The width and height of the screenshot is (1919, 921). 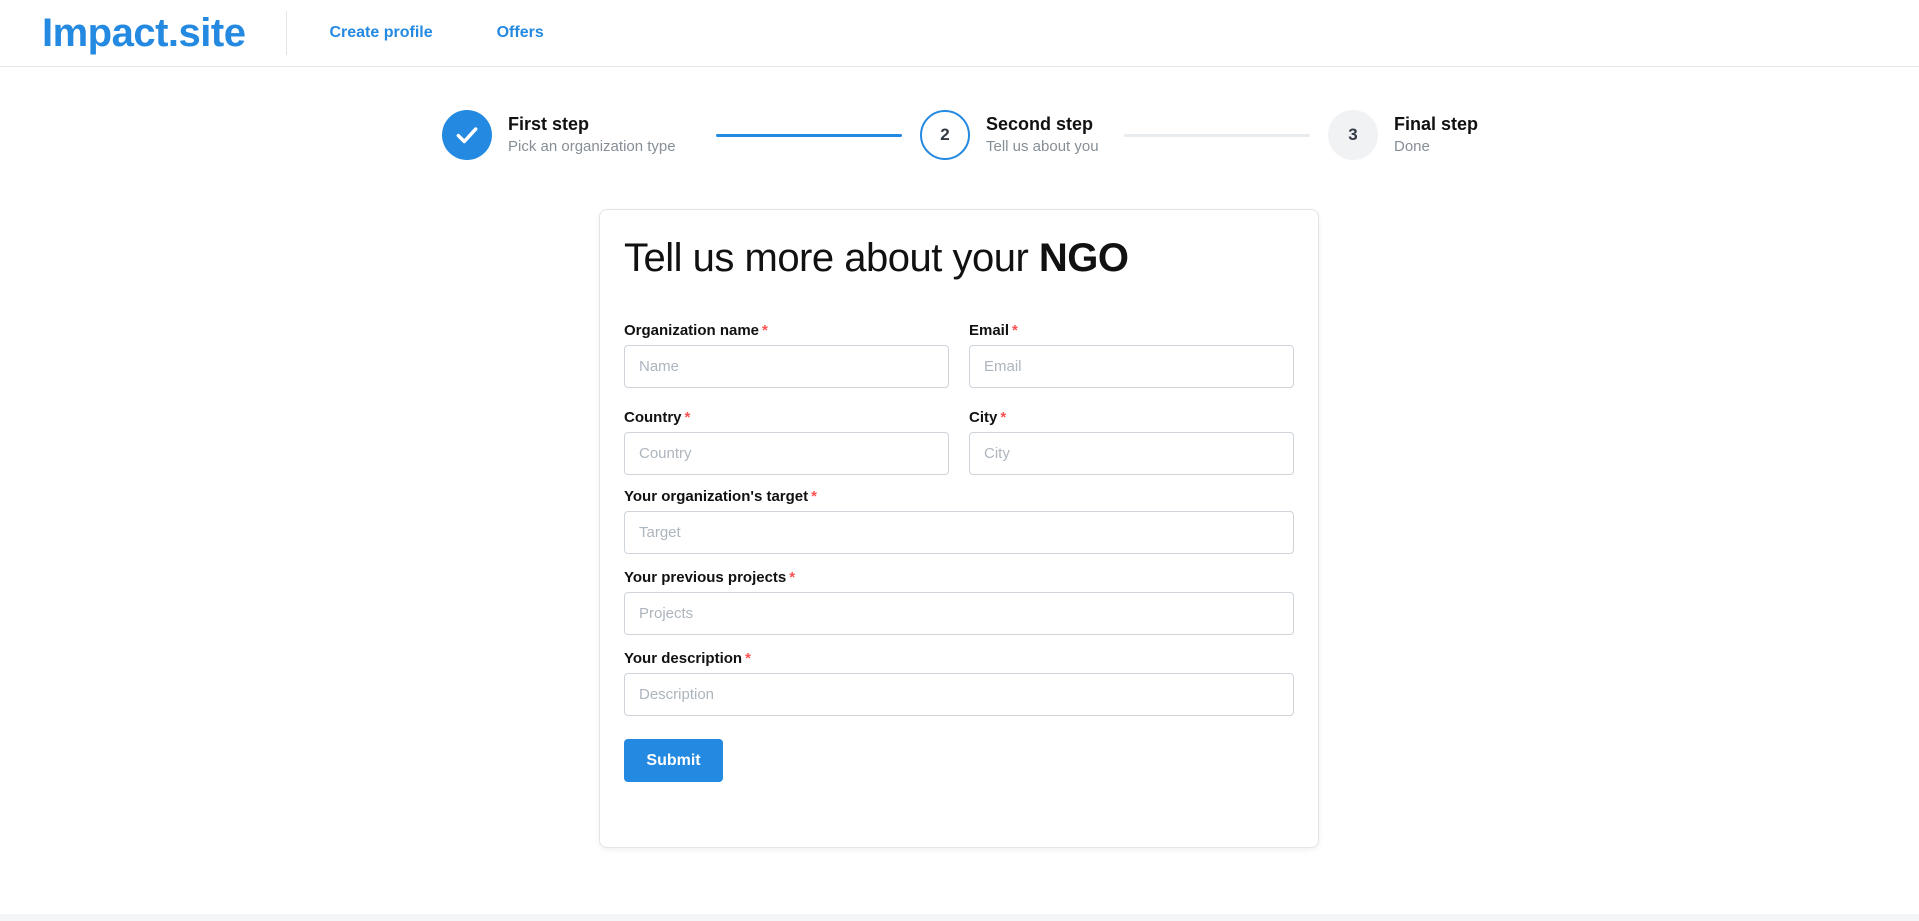 I want to click on step-connector-pending, so click(x=1217, y=135).